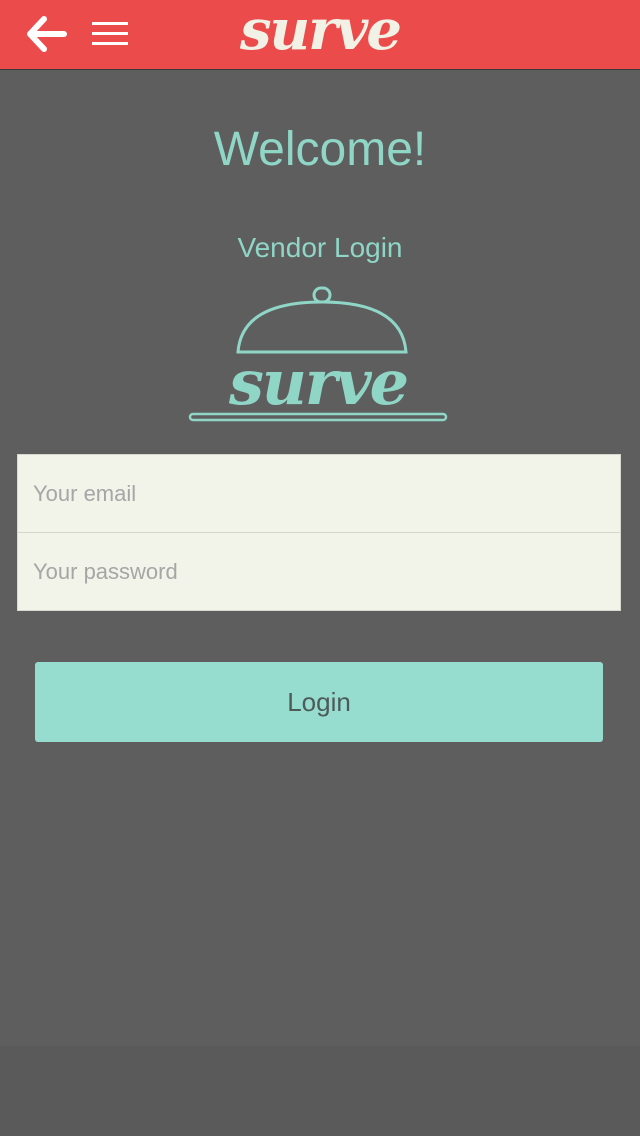  I want to click on password-field, so click(319, 572).